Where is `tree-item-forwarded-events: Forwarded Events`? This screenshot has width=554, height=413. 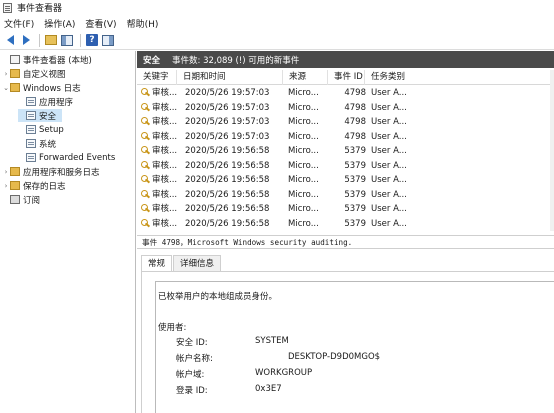
tree-item-forwarded-events: Forwarded Events is located at coordinates (66, 157).